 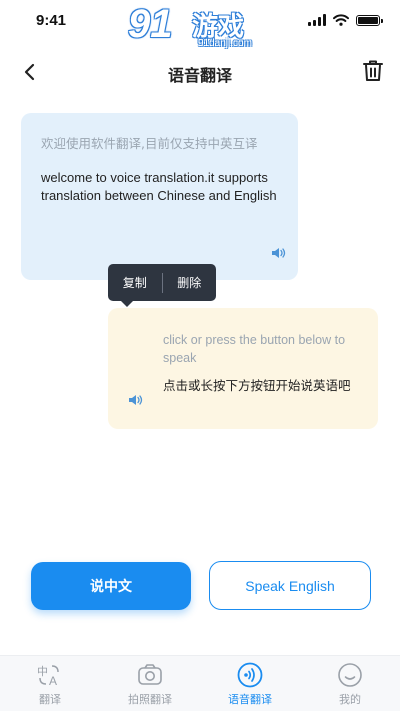 I want to click on tab-mine: 我的, so click(x=350, y=683).